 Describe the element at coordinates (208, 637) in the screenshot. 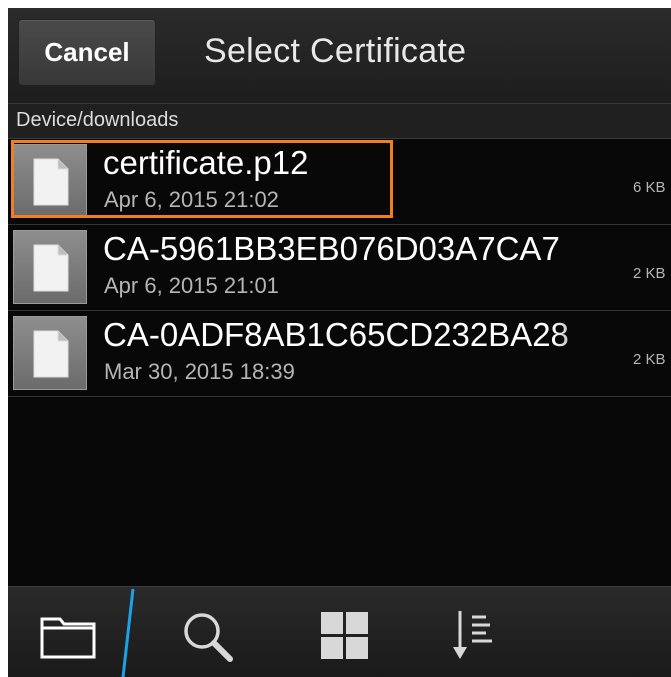

I see `search-icon` at that location.